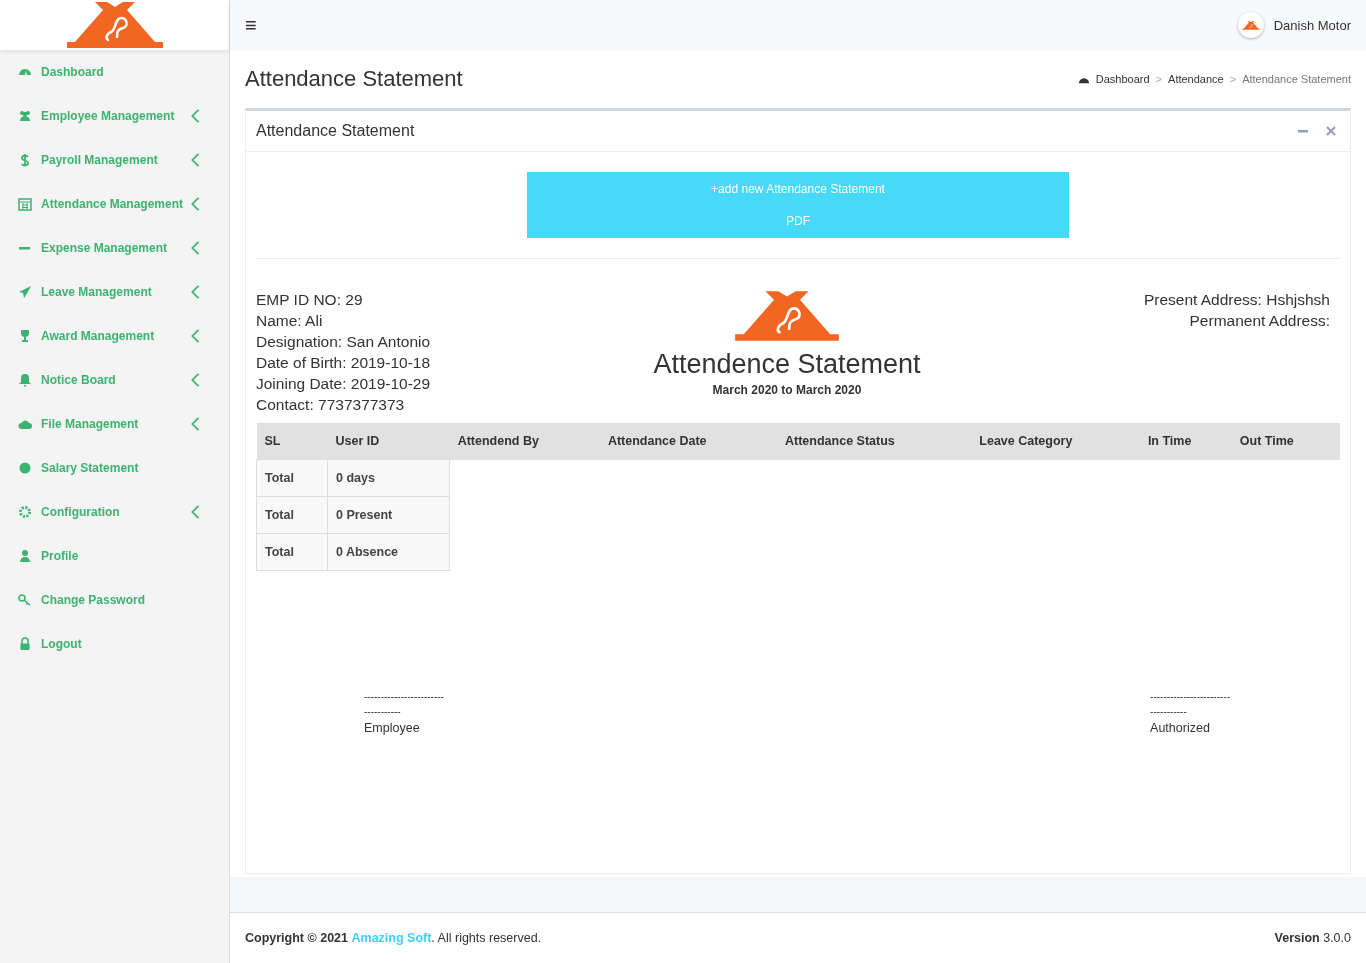 The height and width of the screenshot is (963, 1366). What do you see at coordinates (798, 221) in the screenshot?
I see `action-button: PDF` at bounding box center [798, 221].